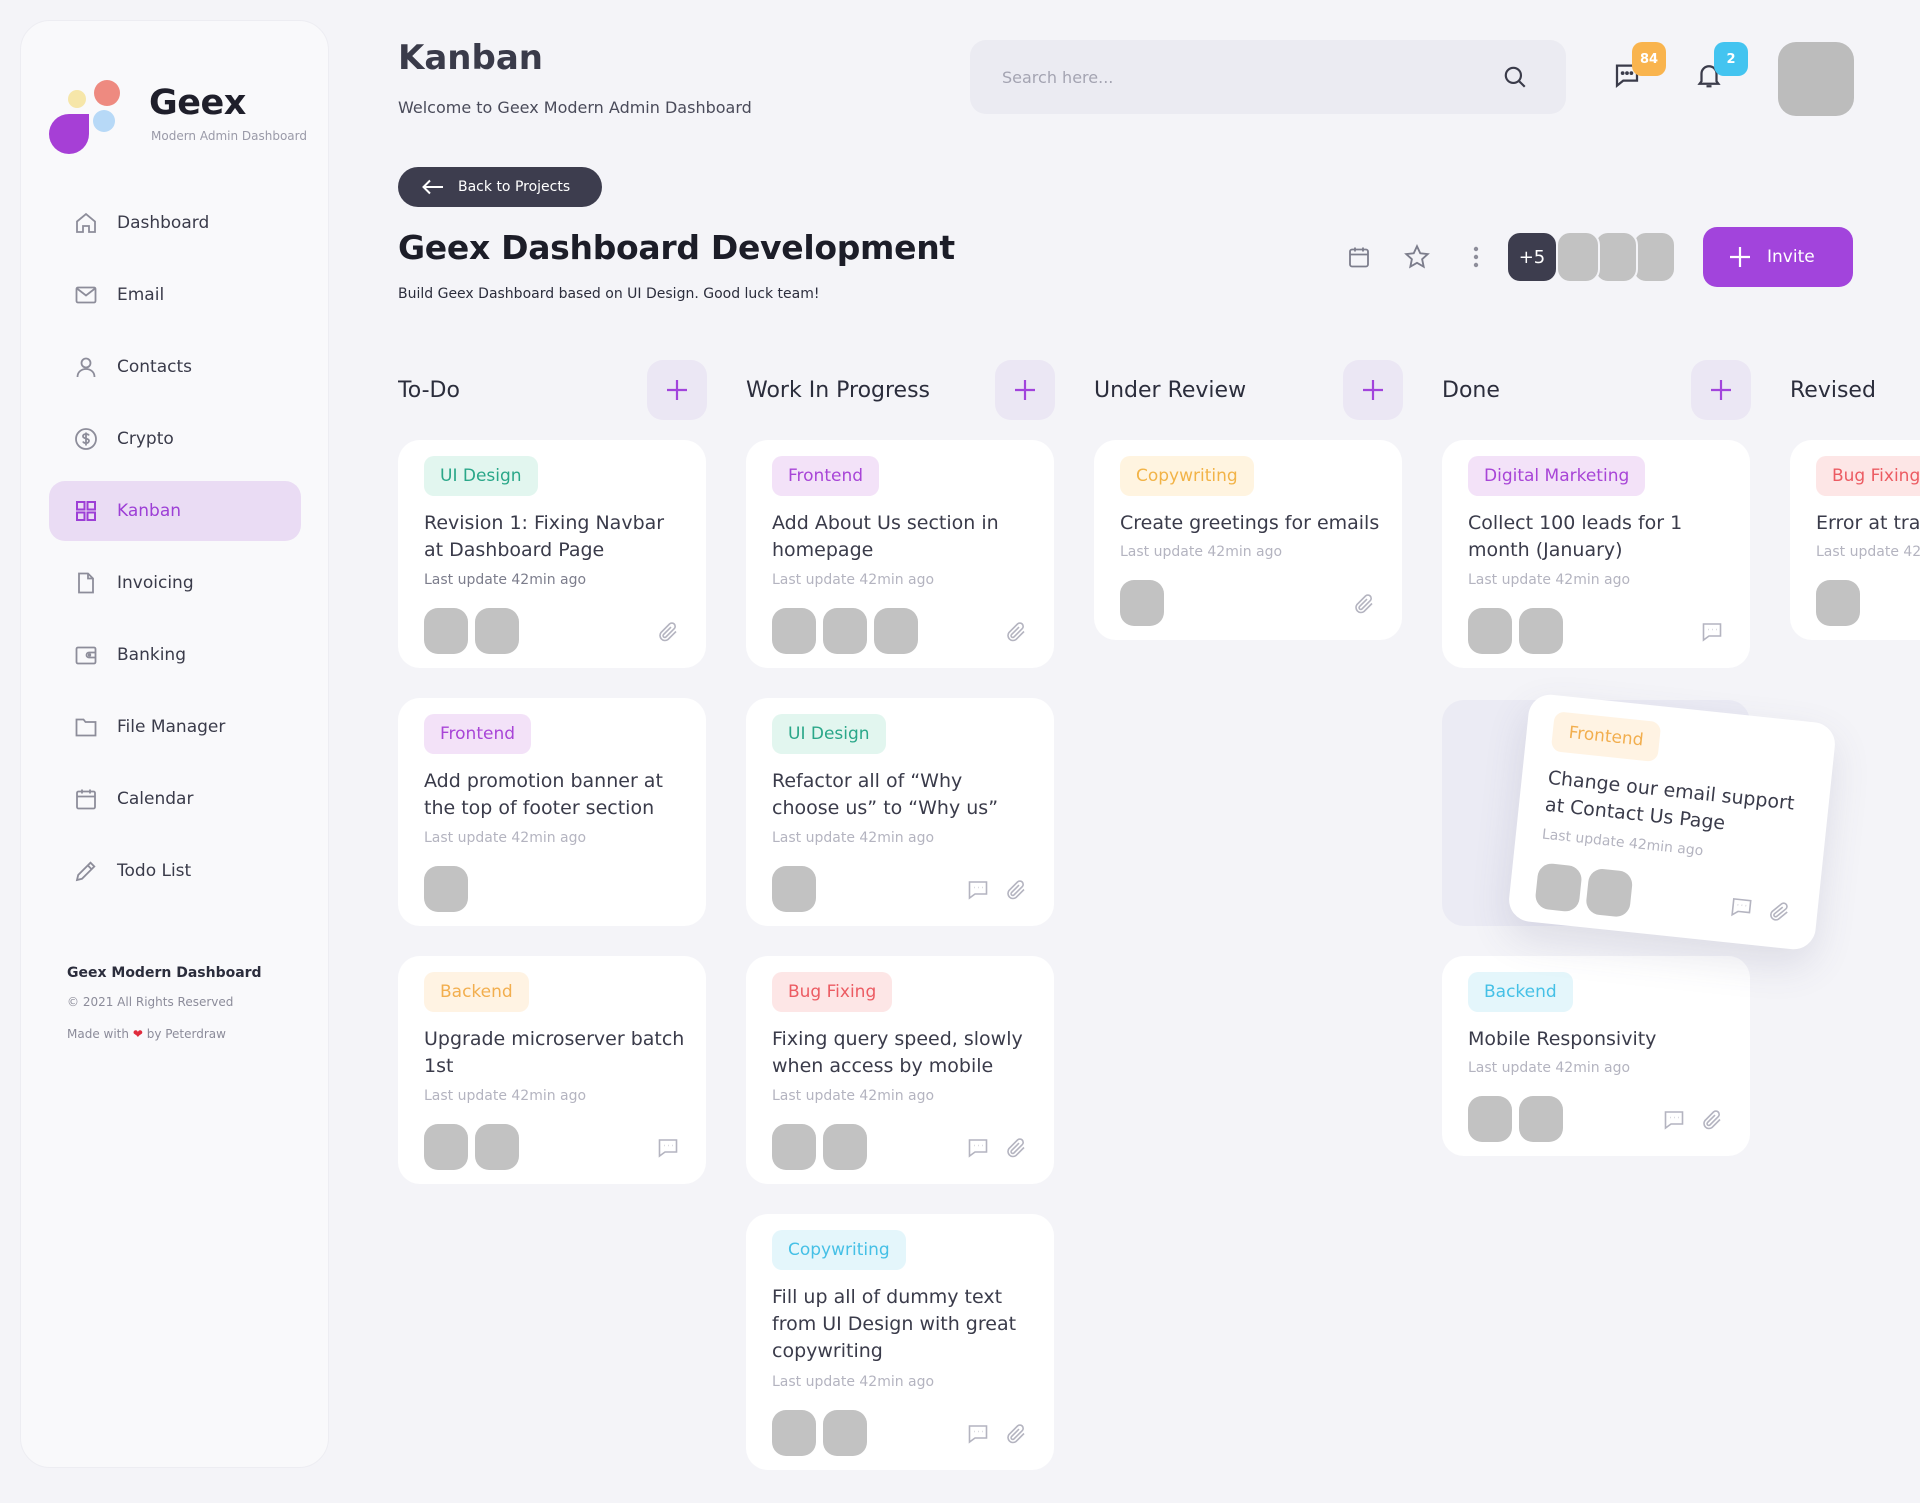 Image resolution: width=1920 pixels, height=1503 pixels. What do you see at coordinates (1359, 257) in the screenshot?
I see `calendar-button` at bounding box center [1359, 257].